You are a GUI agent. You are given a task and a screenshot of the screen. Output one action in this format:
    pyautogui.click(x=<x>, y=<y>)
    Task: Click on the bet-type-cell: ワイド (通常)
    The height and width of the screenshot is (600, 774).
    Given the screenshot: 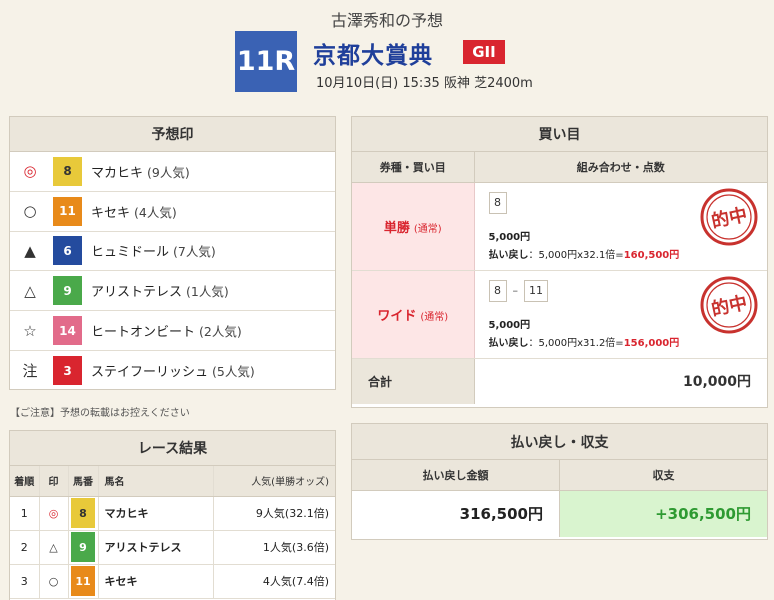 What is the action you would take?
    pyautogui.click(x=413, y=314)
    